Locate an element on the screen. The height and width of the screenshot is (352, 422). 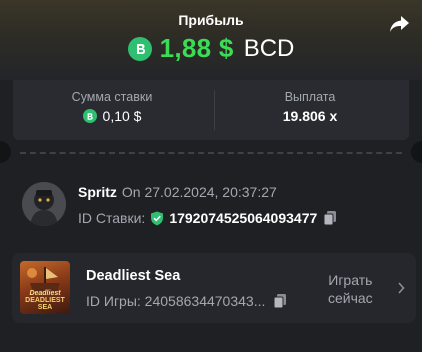
chevron-right-icon is located at coordinates (401, 288).